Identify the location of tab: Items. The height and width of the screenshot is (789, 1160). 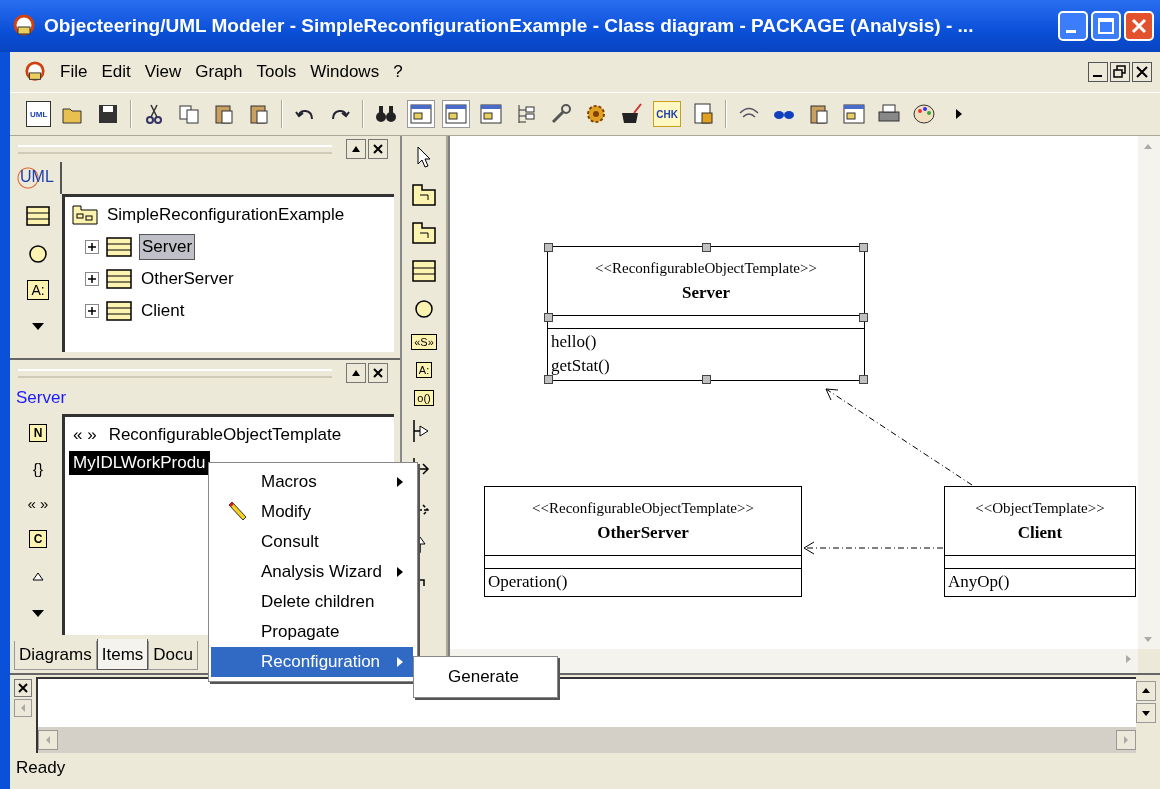
(122, 654).